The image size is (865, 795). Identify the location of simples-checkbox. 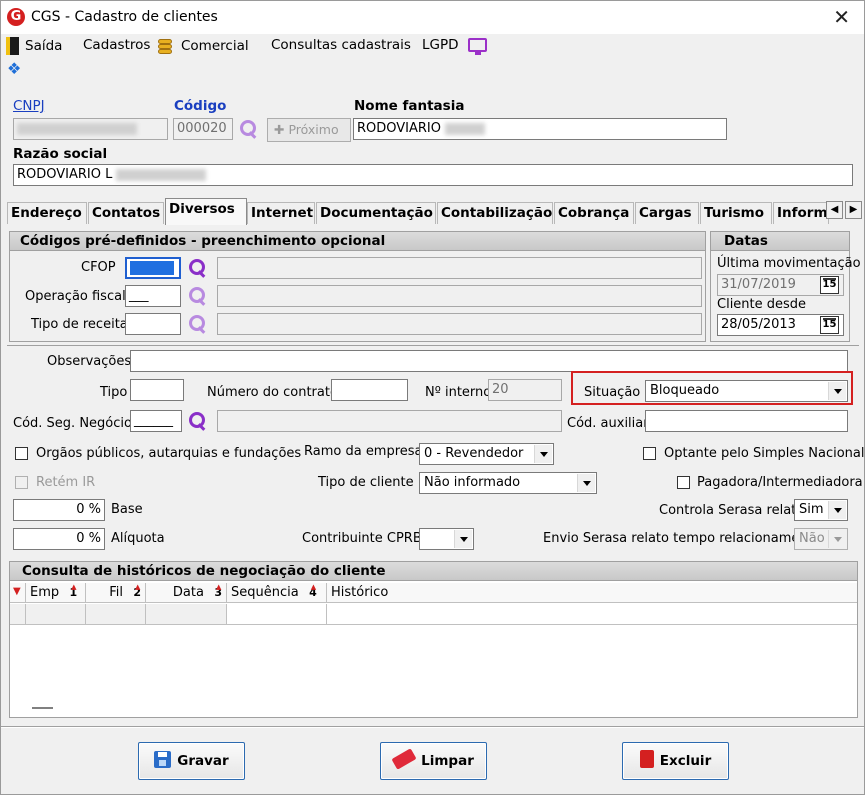
(649, 453).